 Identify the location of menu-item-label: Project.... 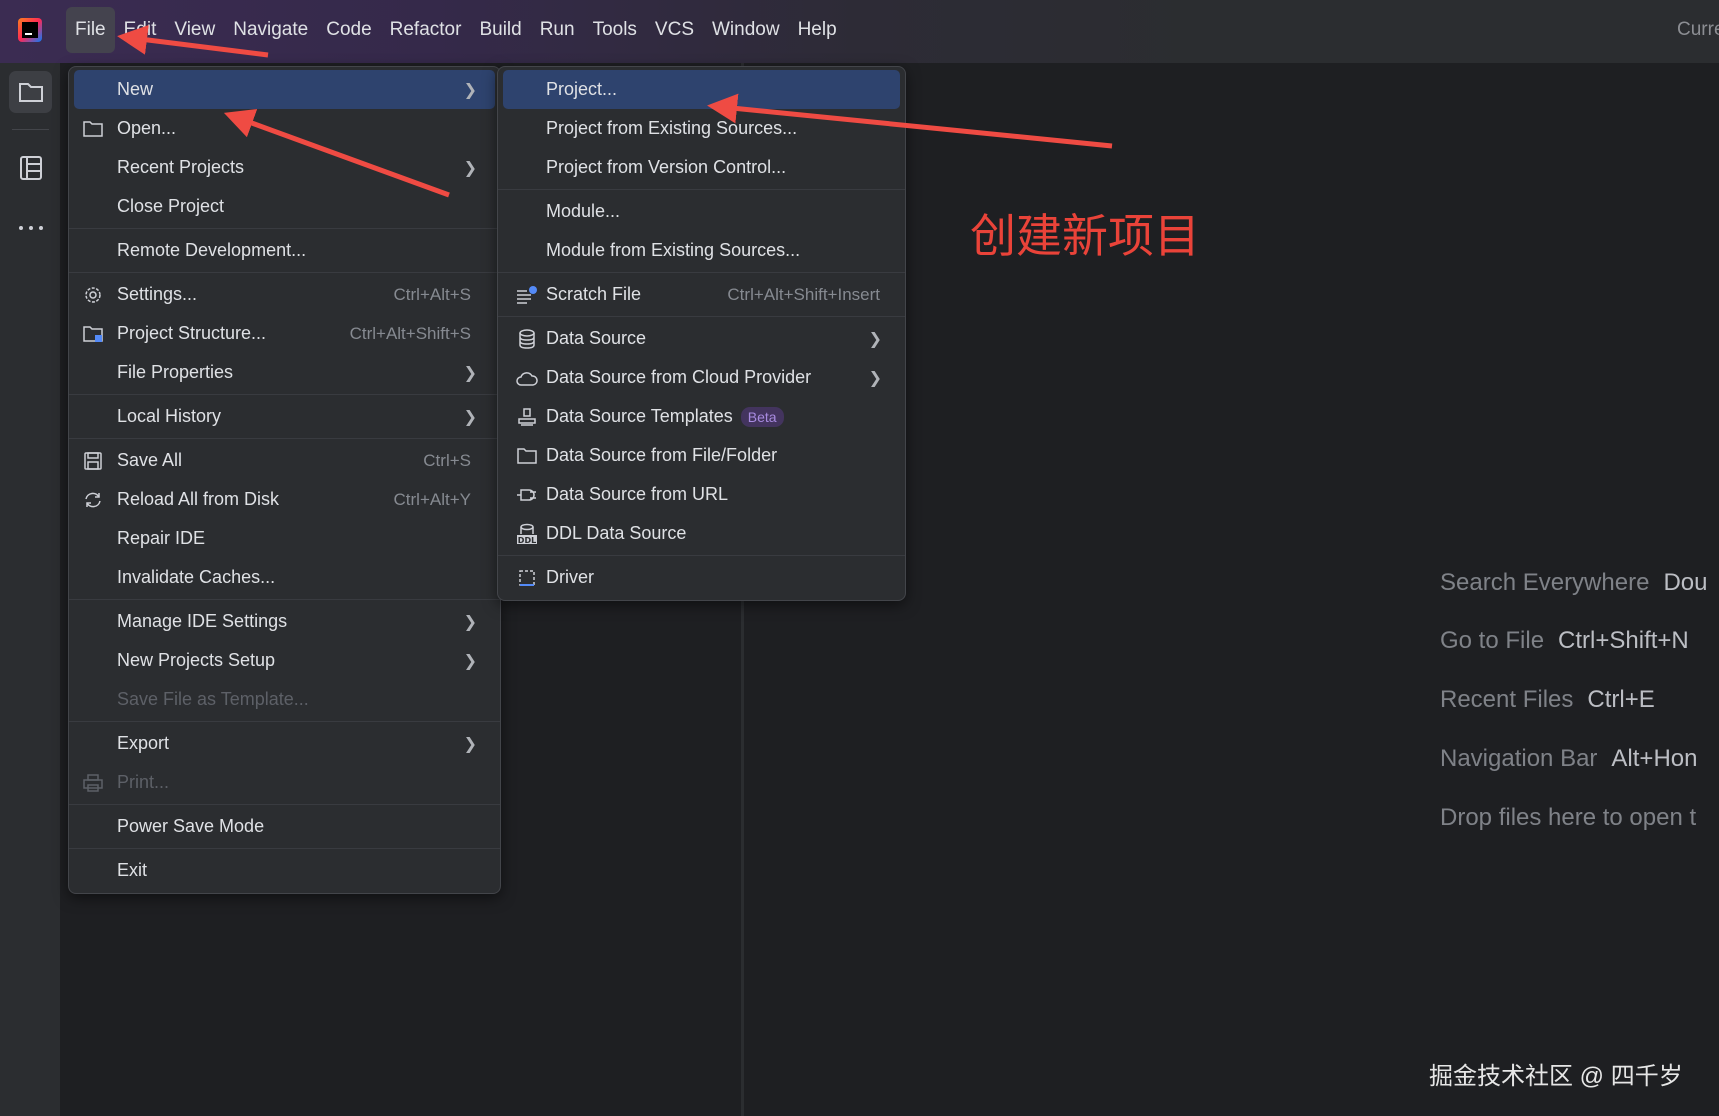
(581, 89).